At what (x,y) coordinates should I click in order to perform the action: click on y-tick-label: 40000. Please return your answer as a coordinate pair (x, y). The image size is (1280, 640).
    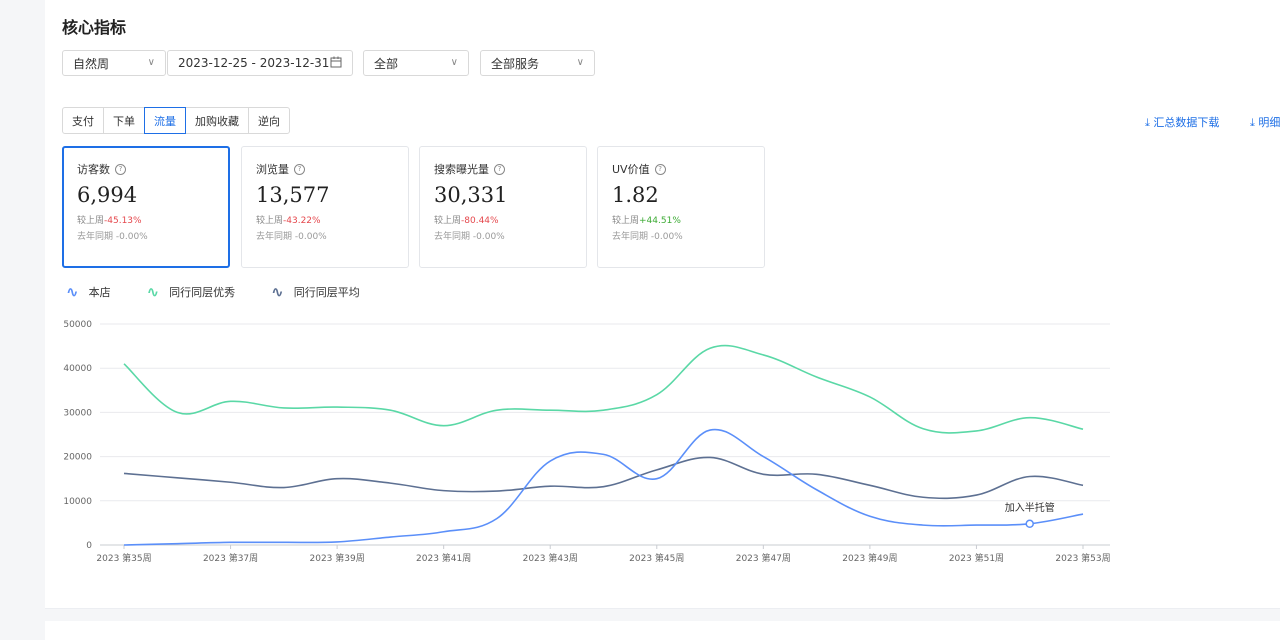
    Looking at the image, I should click on (77, 369).